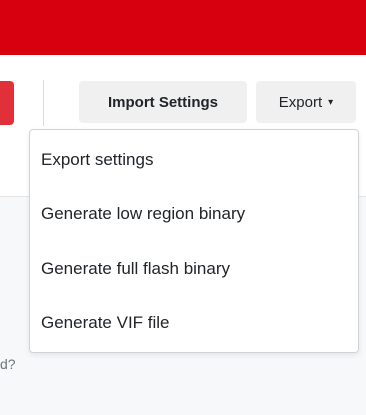  What do you see at coordinates (143, 213) in the screenshot?
I see `menu-item-label: Generate low region binary` at bounding box center [143, 213].